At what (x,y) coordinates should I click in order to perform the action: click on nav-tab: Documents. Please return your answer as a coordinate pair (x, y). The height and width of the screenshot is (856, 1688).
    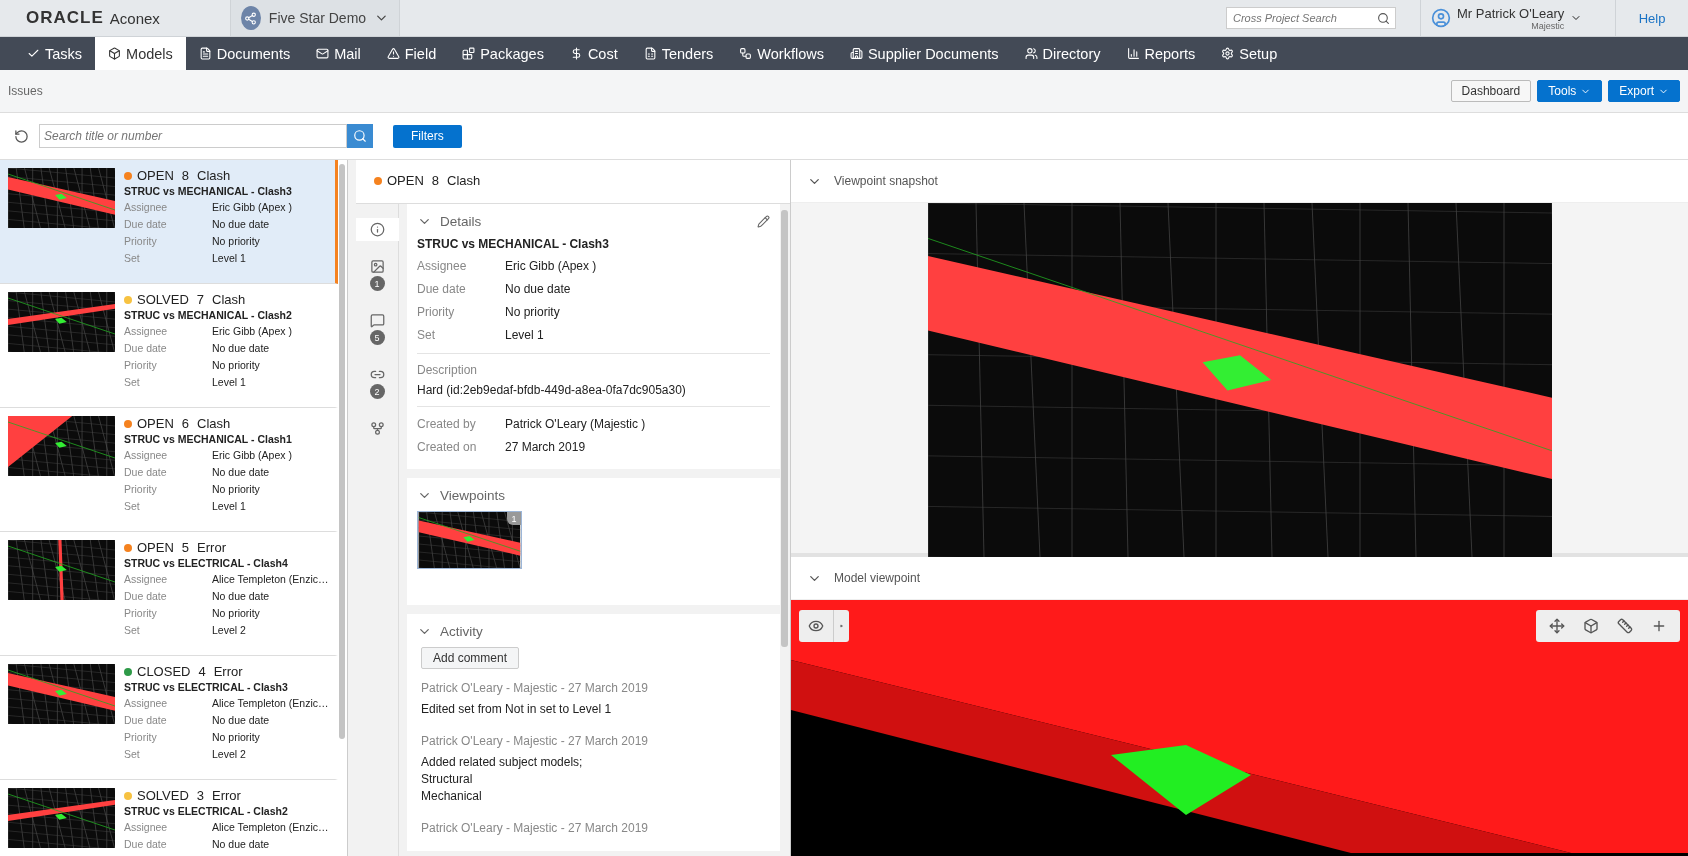
    Looking at the image, I should click on (244, 53).